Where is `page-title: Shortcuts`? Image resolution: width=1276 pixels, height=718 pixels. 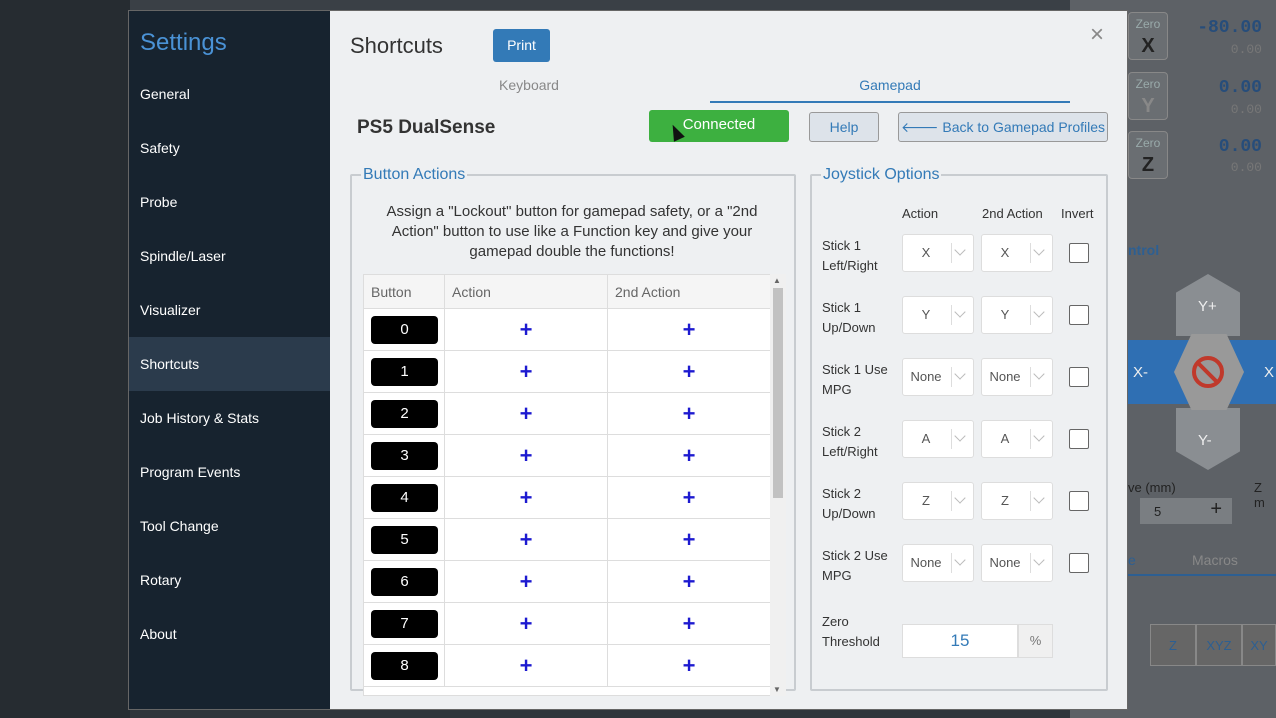 page-title: Shortcuts is located at coordinates (396, 45).